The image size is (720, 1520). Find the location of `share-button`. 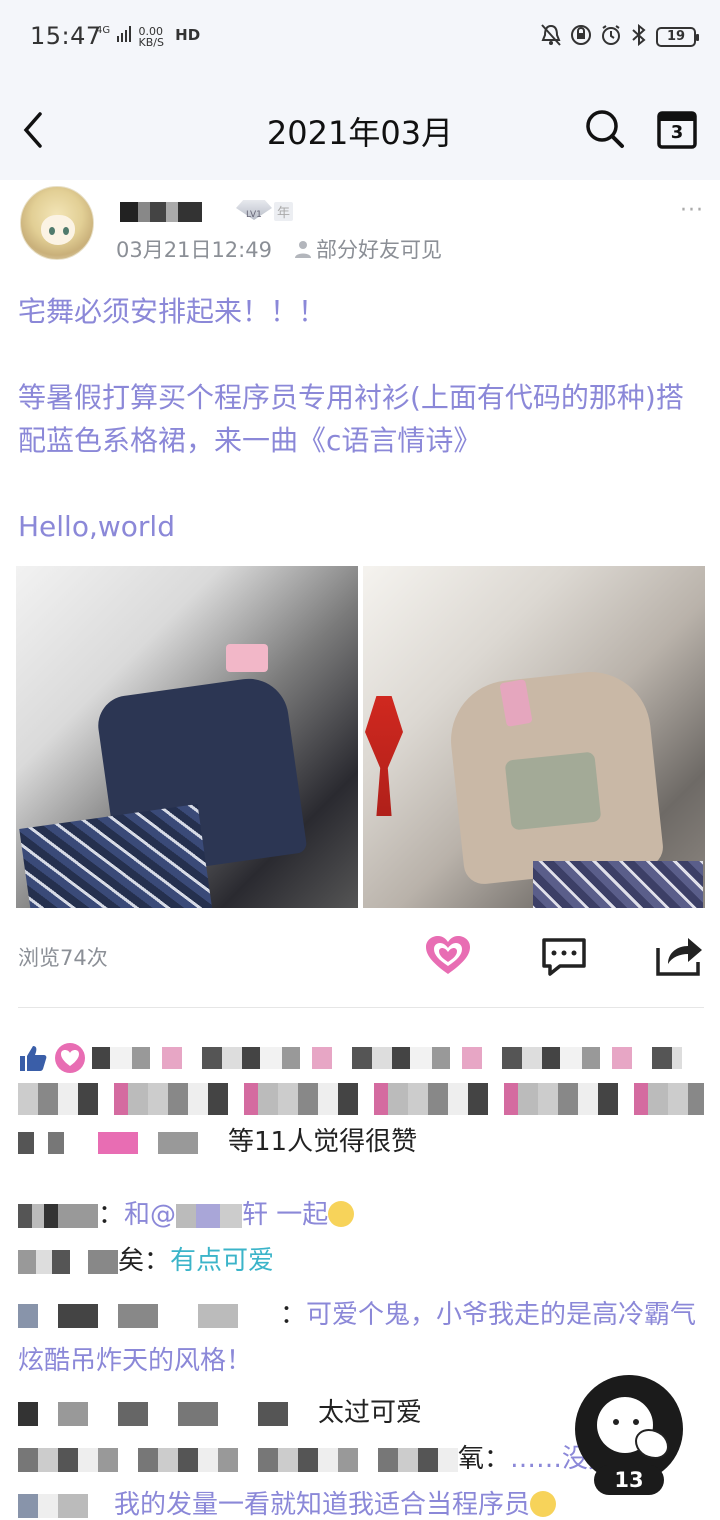

share-button is located at coordinates (679, 956).